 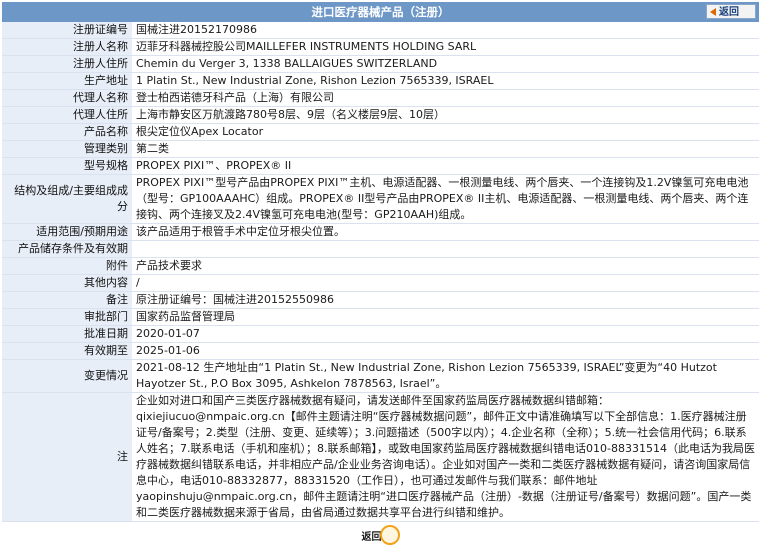 I want to click on table-row: 代理人住所 上海市静安区万航渡路780号8层、9层（名义楼层9层、10层）, so click(x=380, y=115).